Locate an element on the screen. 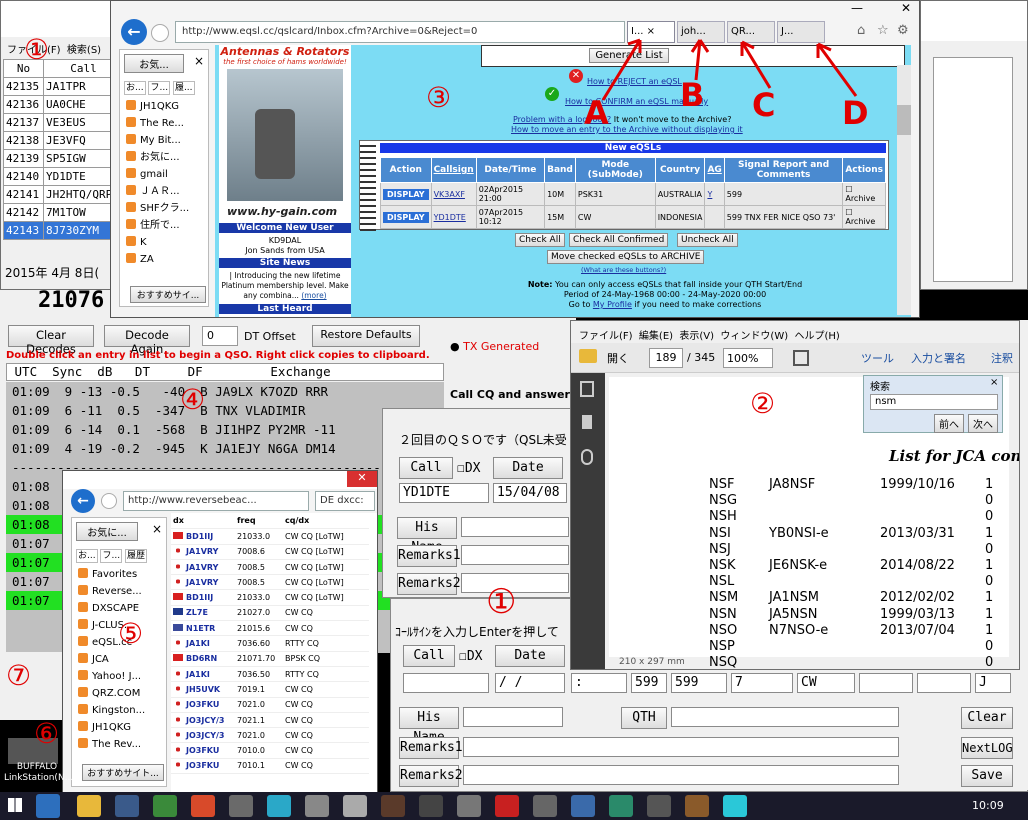  ie-taskbar-icon is located at coordinates (48, 806).